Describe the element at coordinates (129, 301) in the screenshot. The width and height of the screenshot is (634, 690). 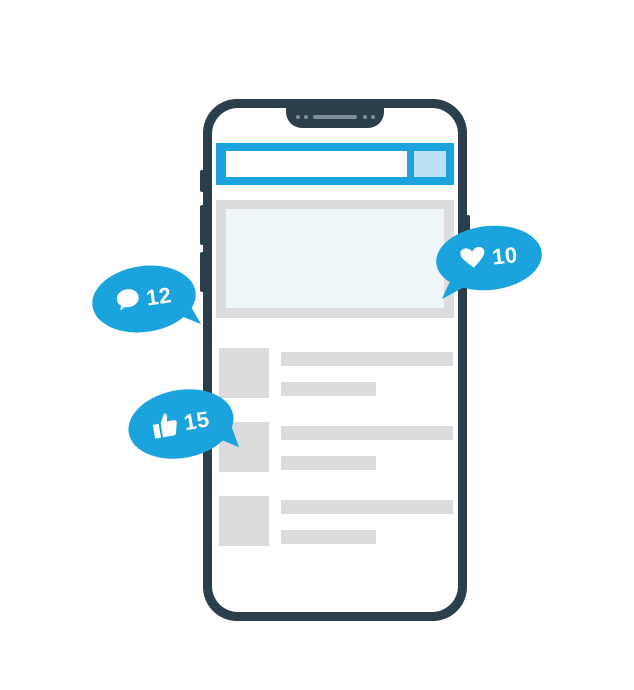
I see `comment-icon` at that location.